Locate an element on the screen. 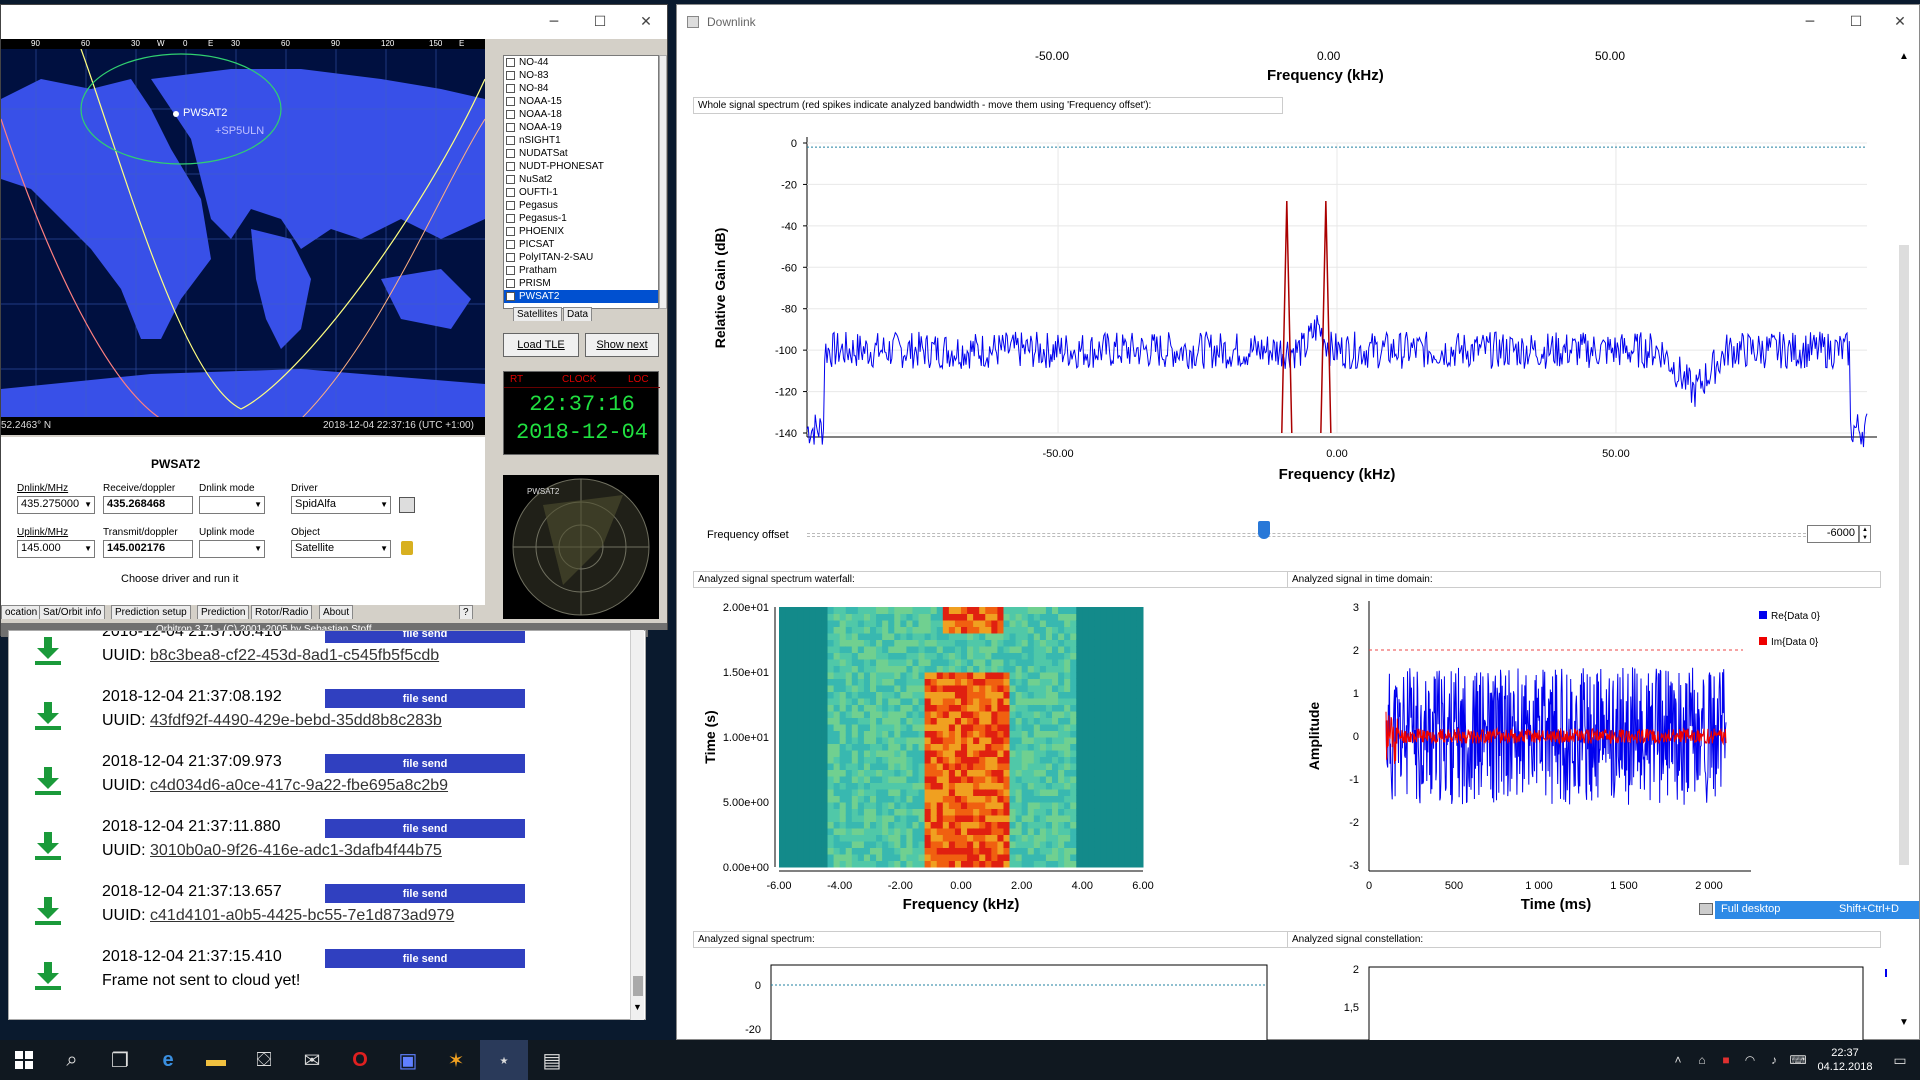  search-icon: ⌕ is located at coordinates (72, 1060).